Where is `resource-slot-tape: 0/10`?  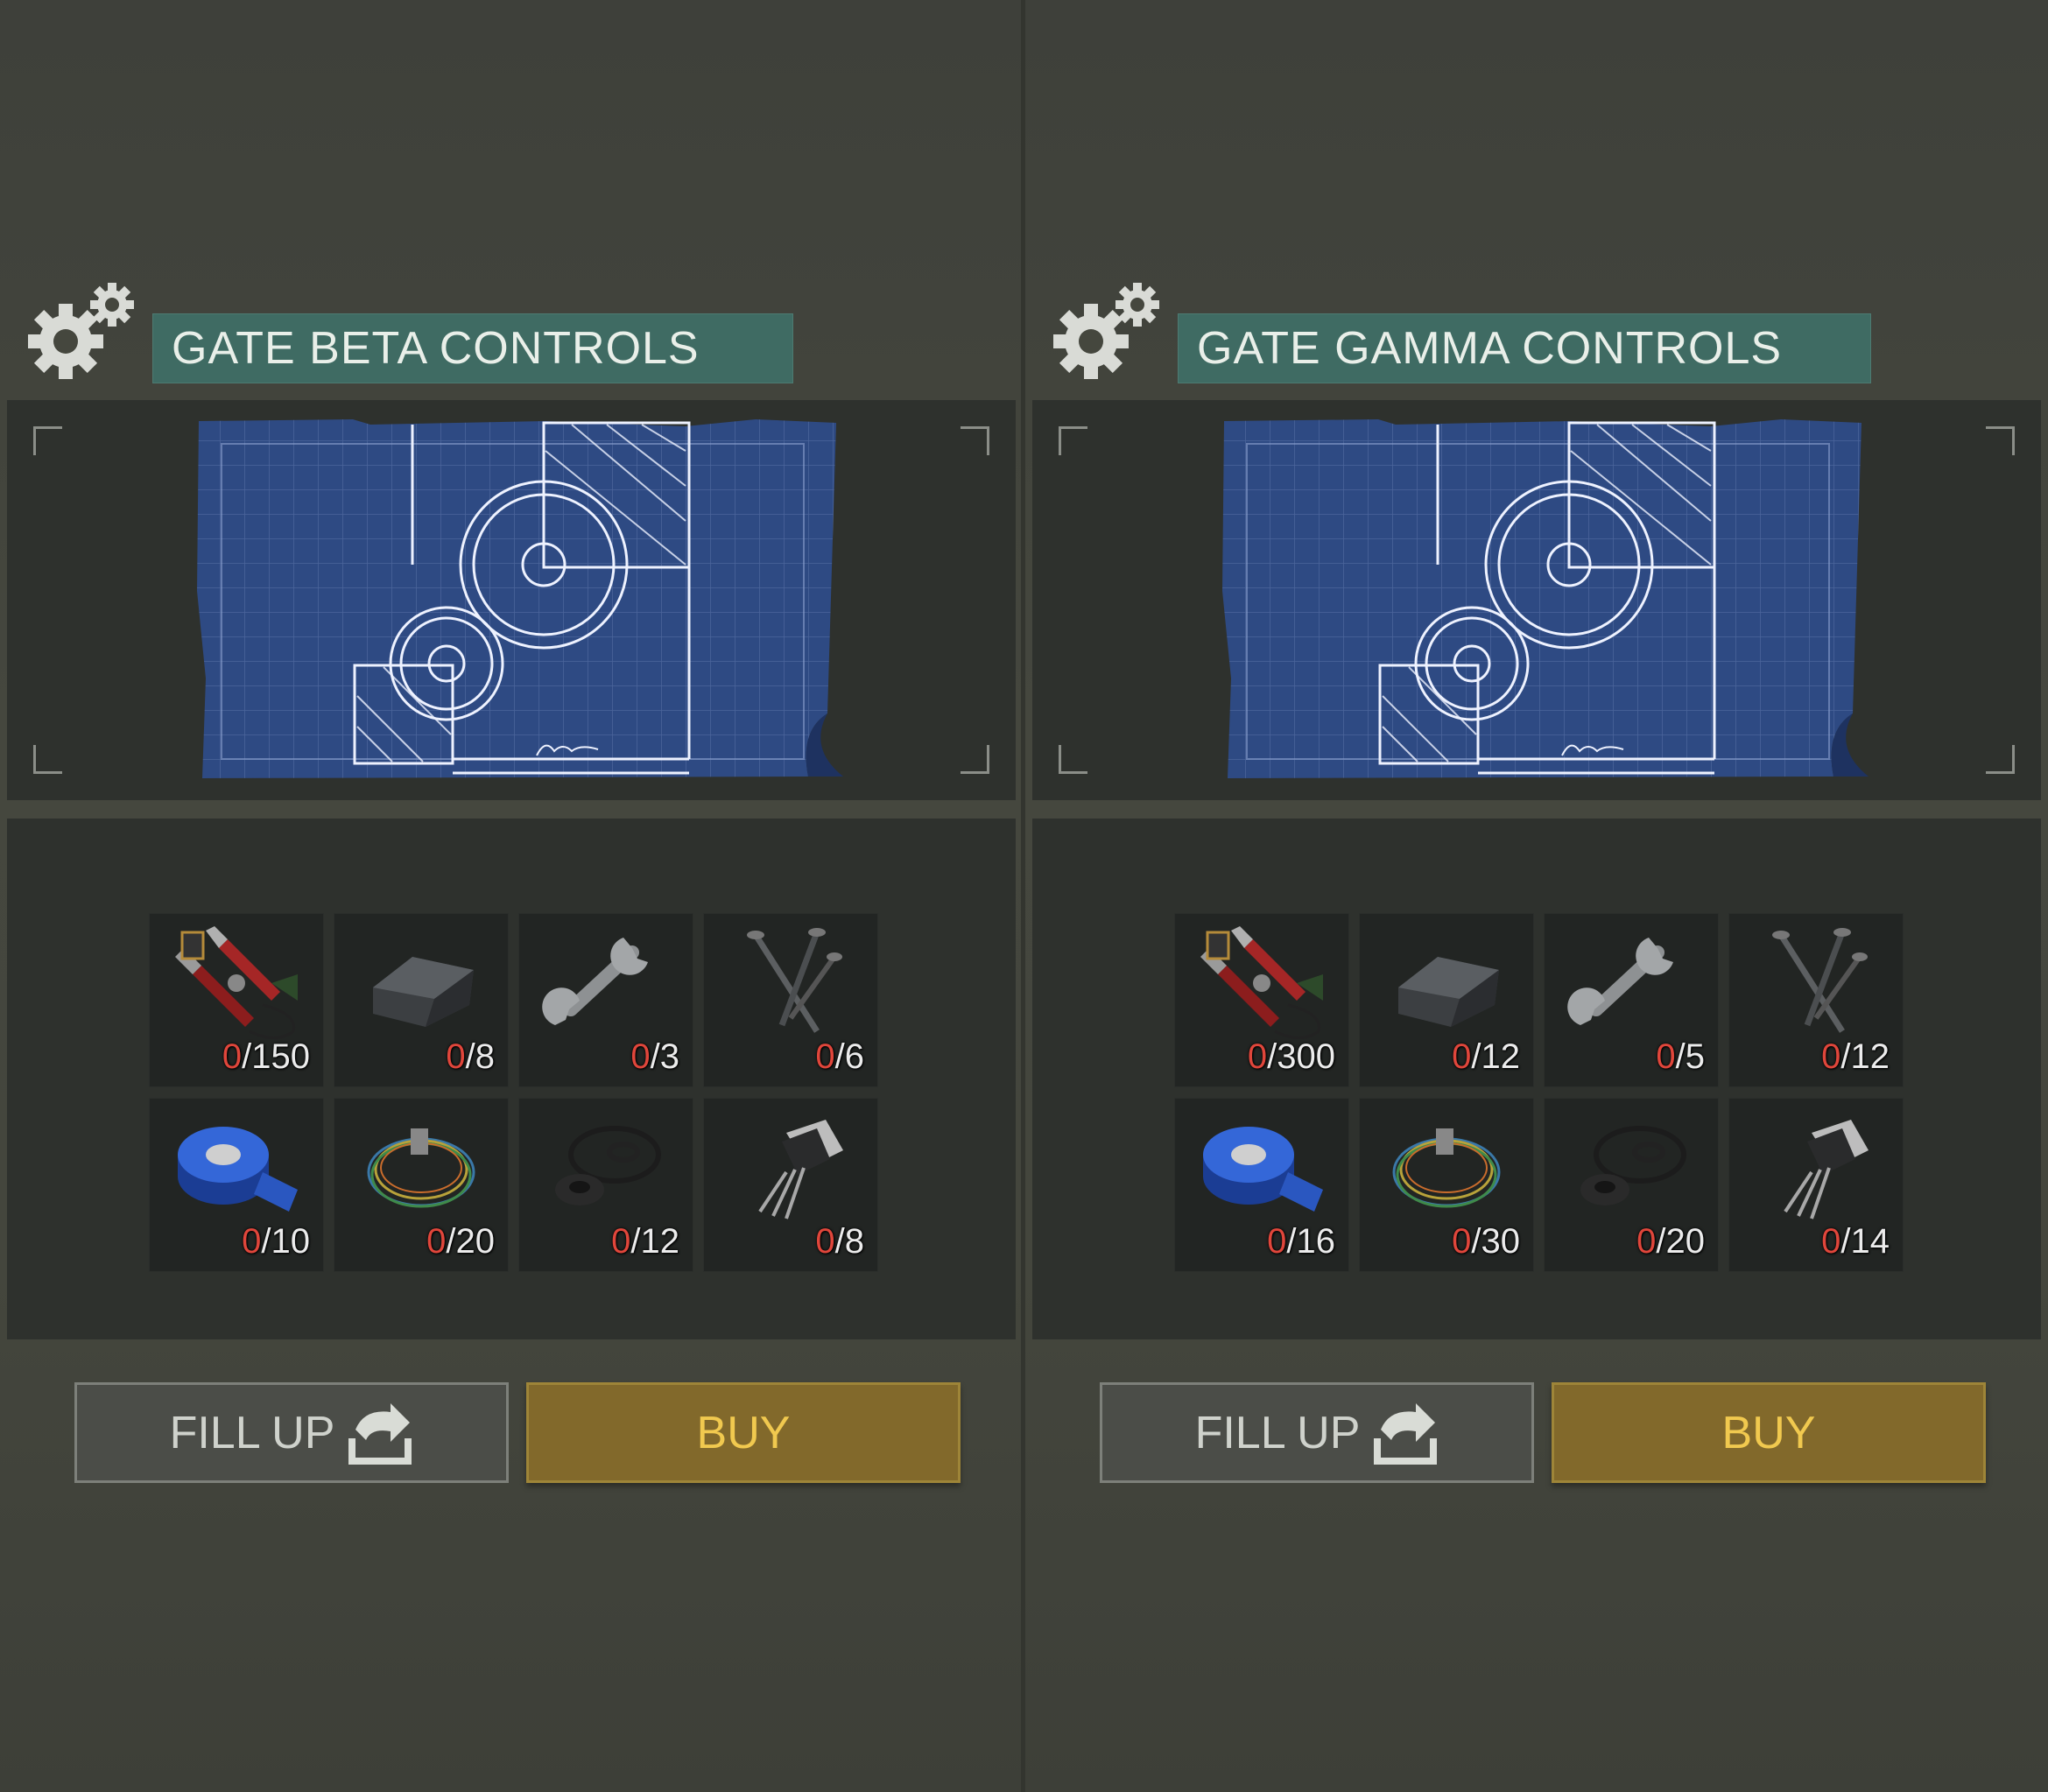 resource-slot-tape: 0/10 is located at coordinates (236, 1185).